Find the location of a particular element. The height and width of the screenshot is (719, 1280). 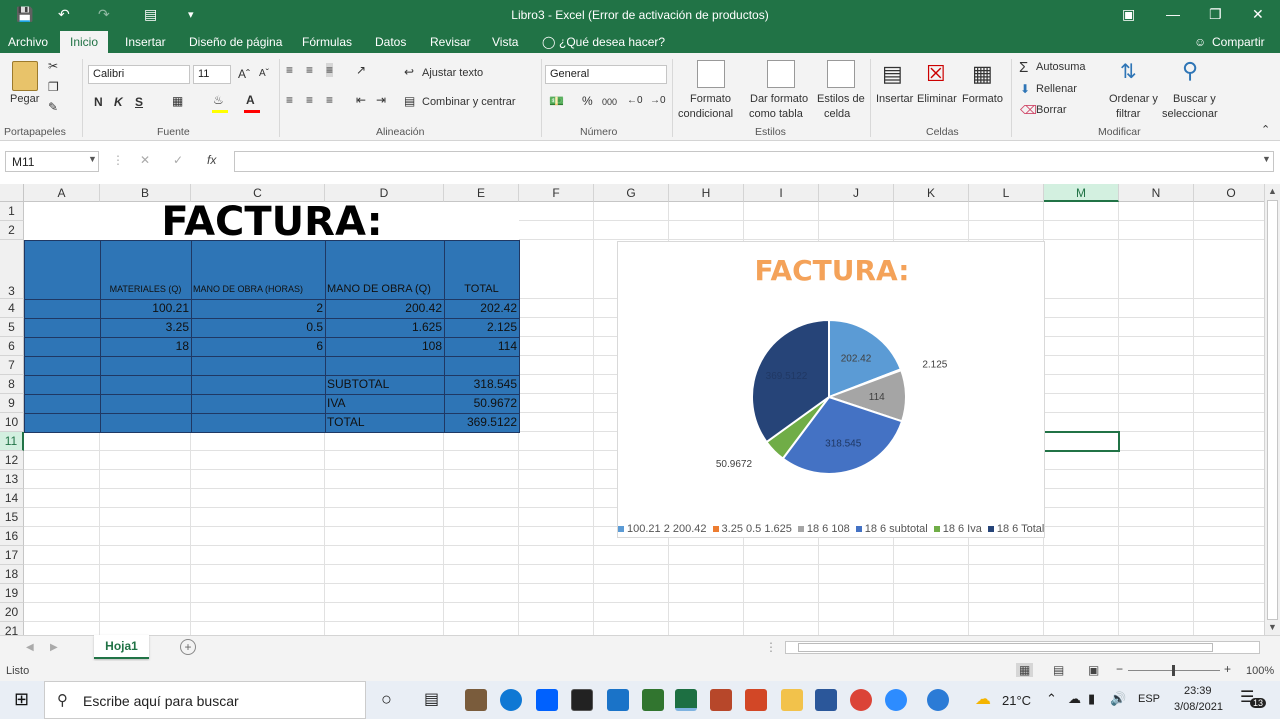

italic-button: K is located at coordinates (118, 102).